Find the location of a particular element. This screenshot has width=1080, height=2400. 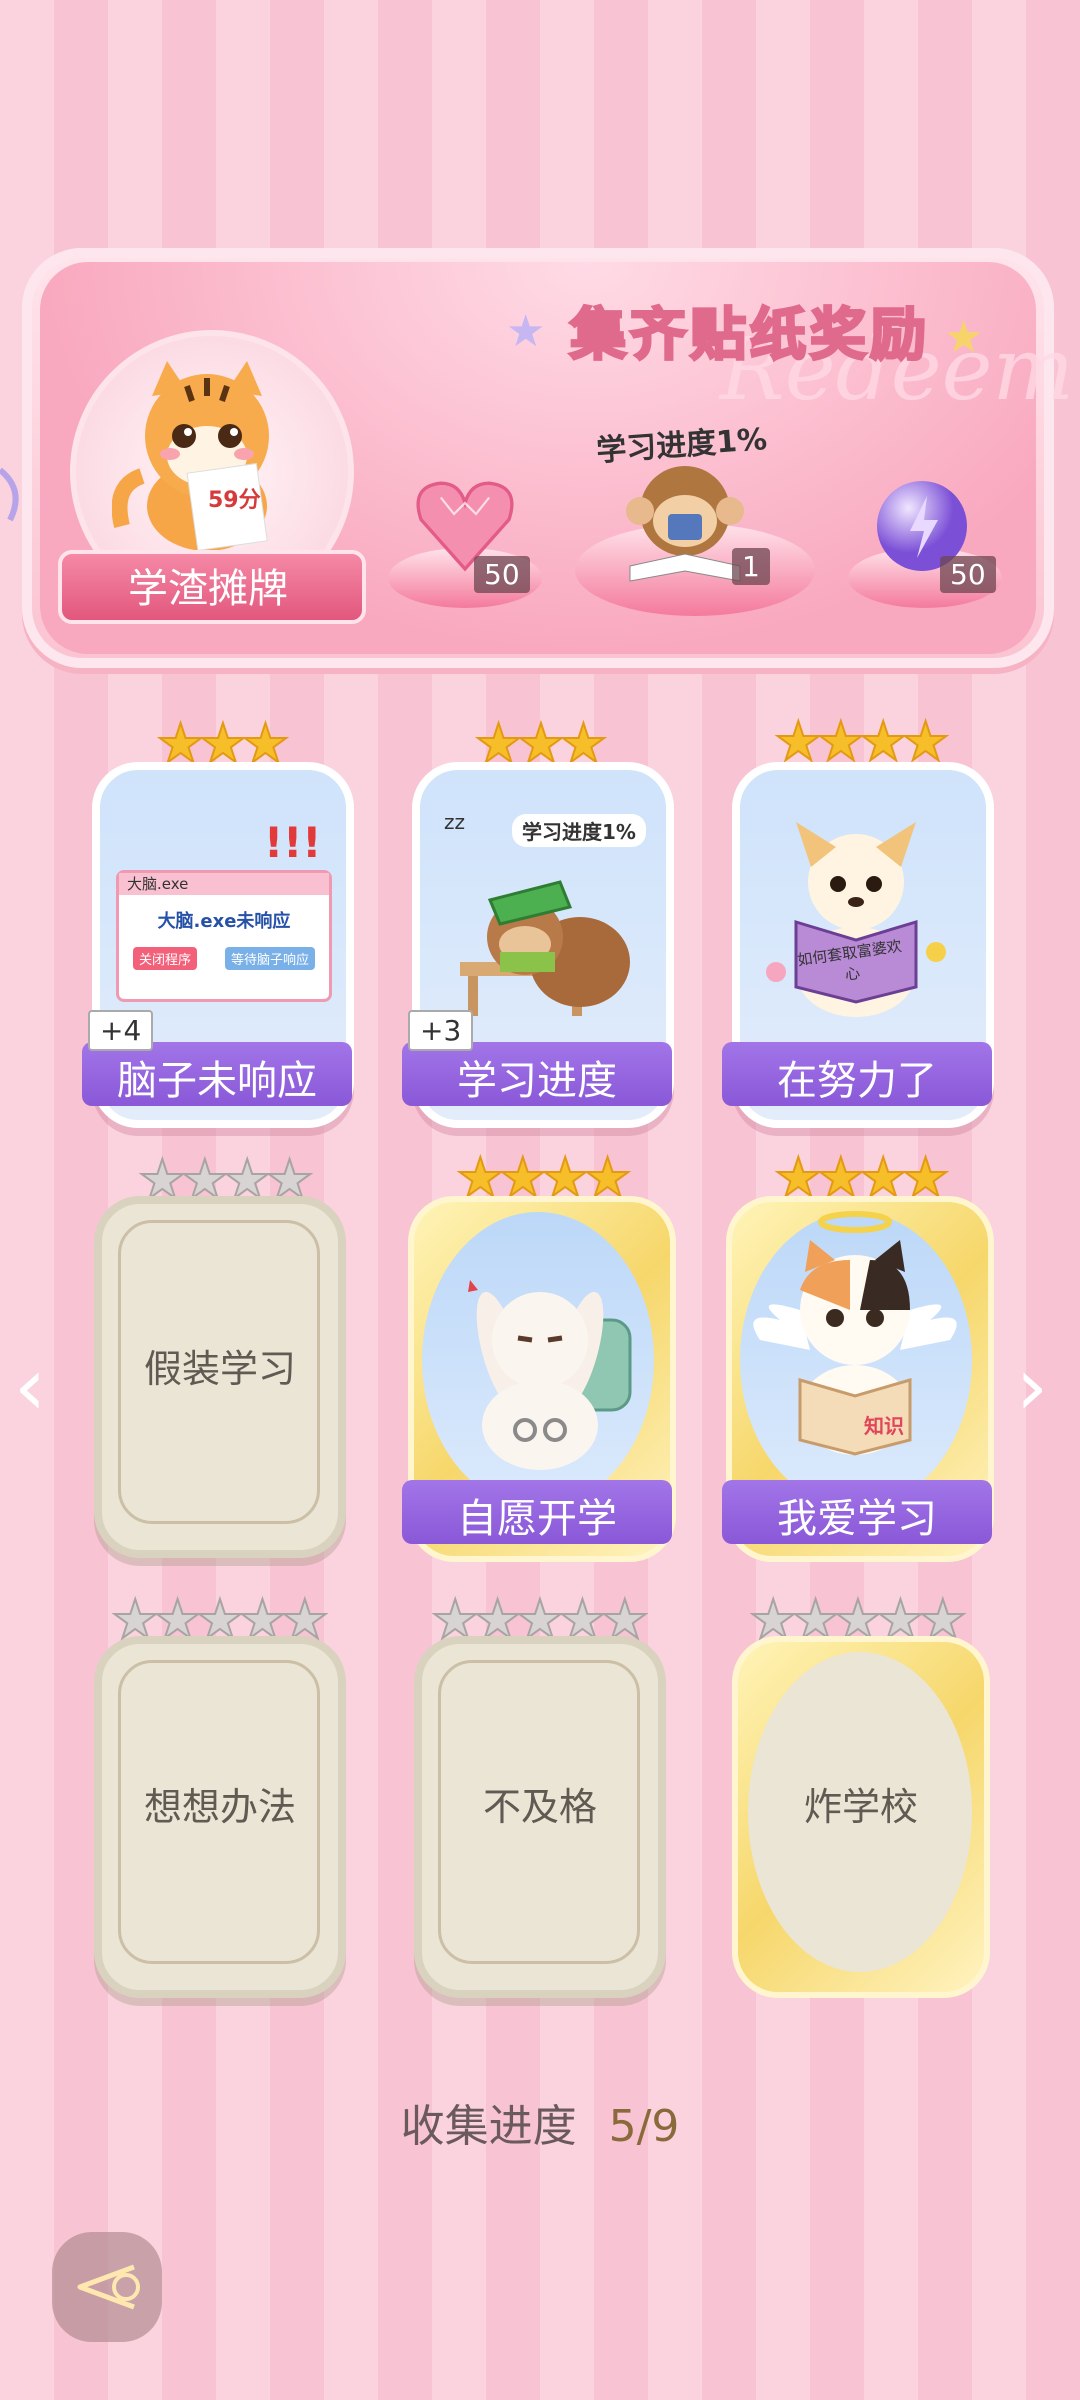

sleep-zz-icon: zz is located at coordinates (454, 822).